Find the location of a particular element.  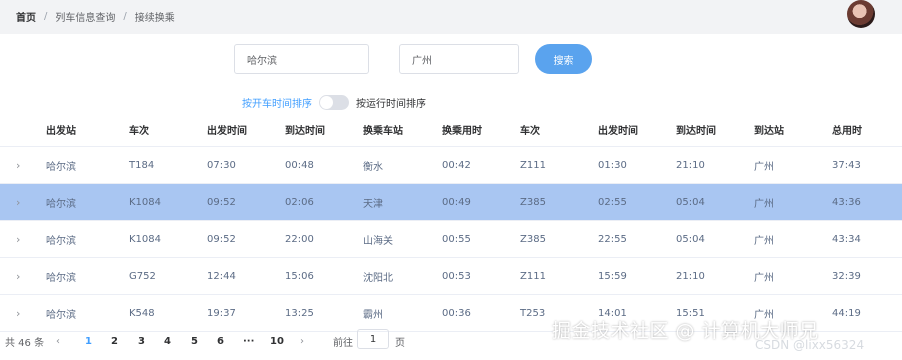

search-button: 搜索 is located at coordinates (563, 59).